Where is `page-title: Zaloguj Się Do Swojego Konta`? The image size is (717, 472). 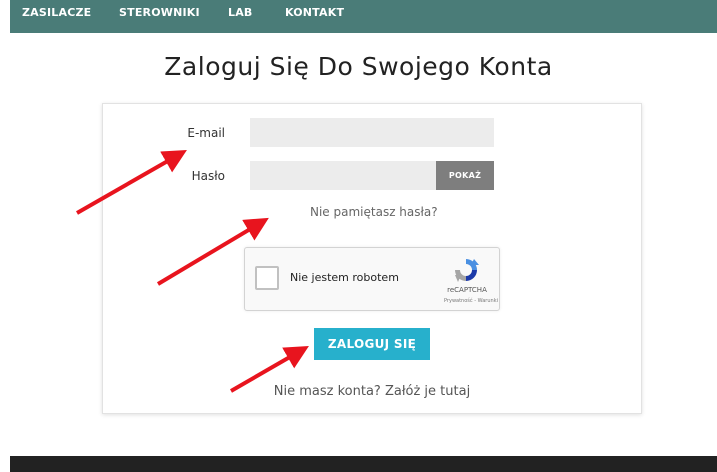 page-title: Zaloguj Się Do Swojego Konta is located at coordinates (358, 66).